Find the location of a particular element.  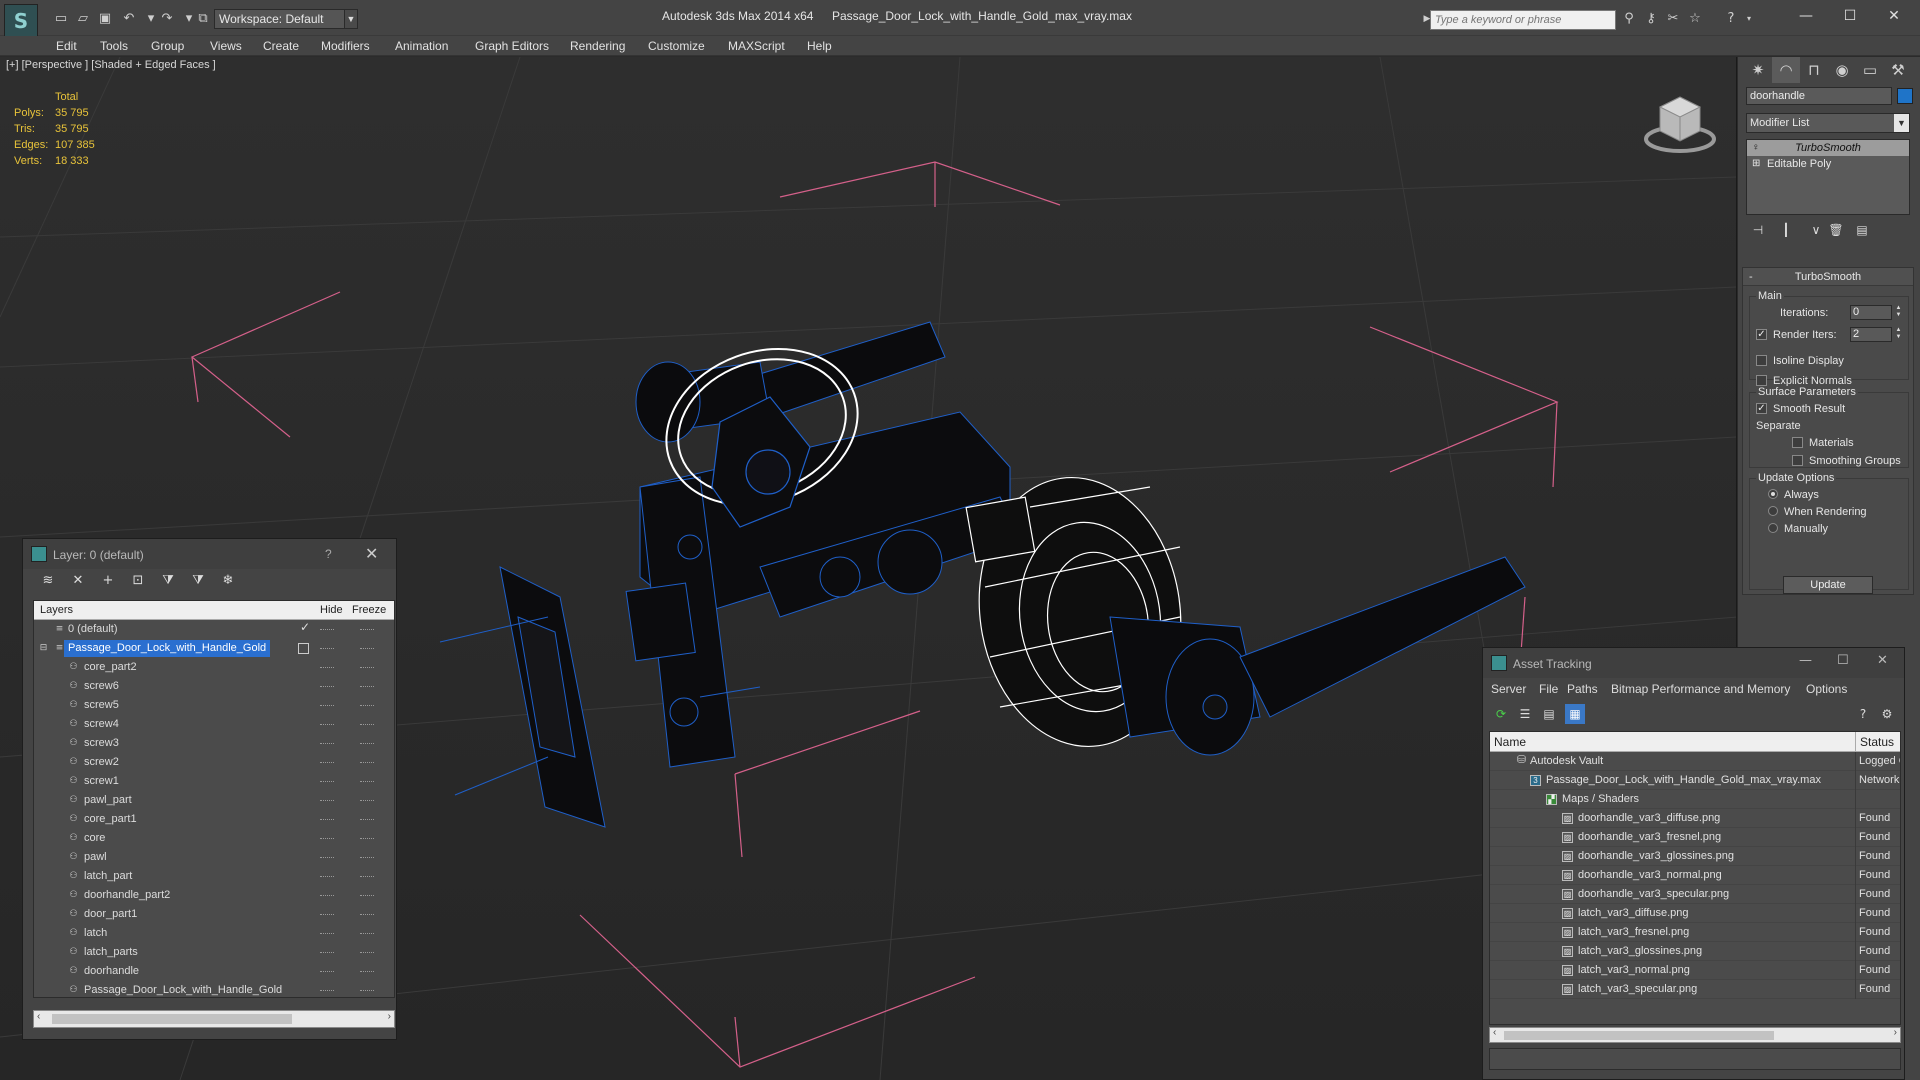

update-button: Update is located at coordinates (1828, 585).